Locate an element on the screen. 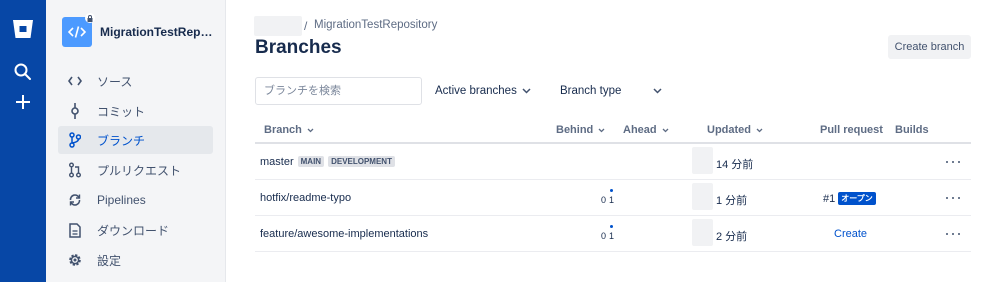 This screenshot has height=282, width=1000. main-lozenge: MAIN is located at coordinates (311, 161).